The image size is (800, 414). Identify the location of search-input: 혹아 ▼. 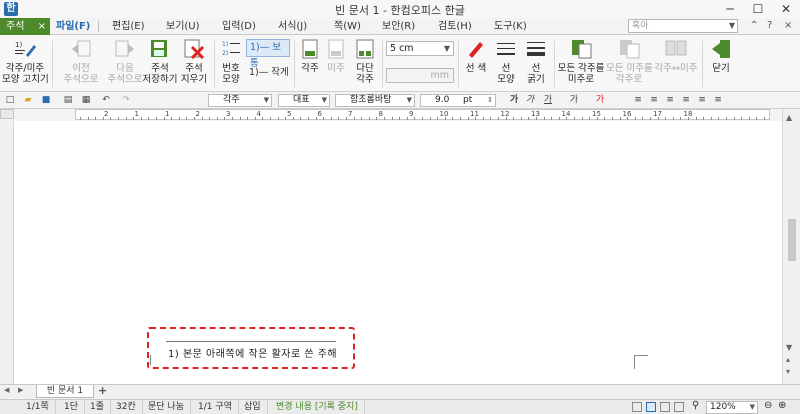
(683, 26).